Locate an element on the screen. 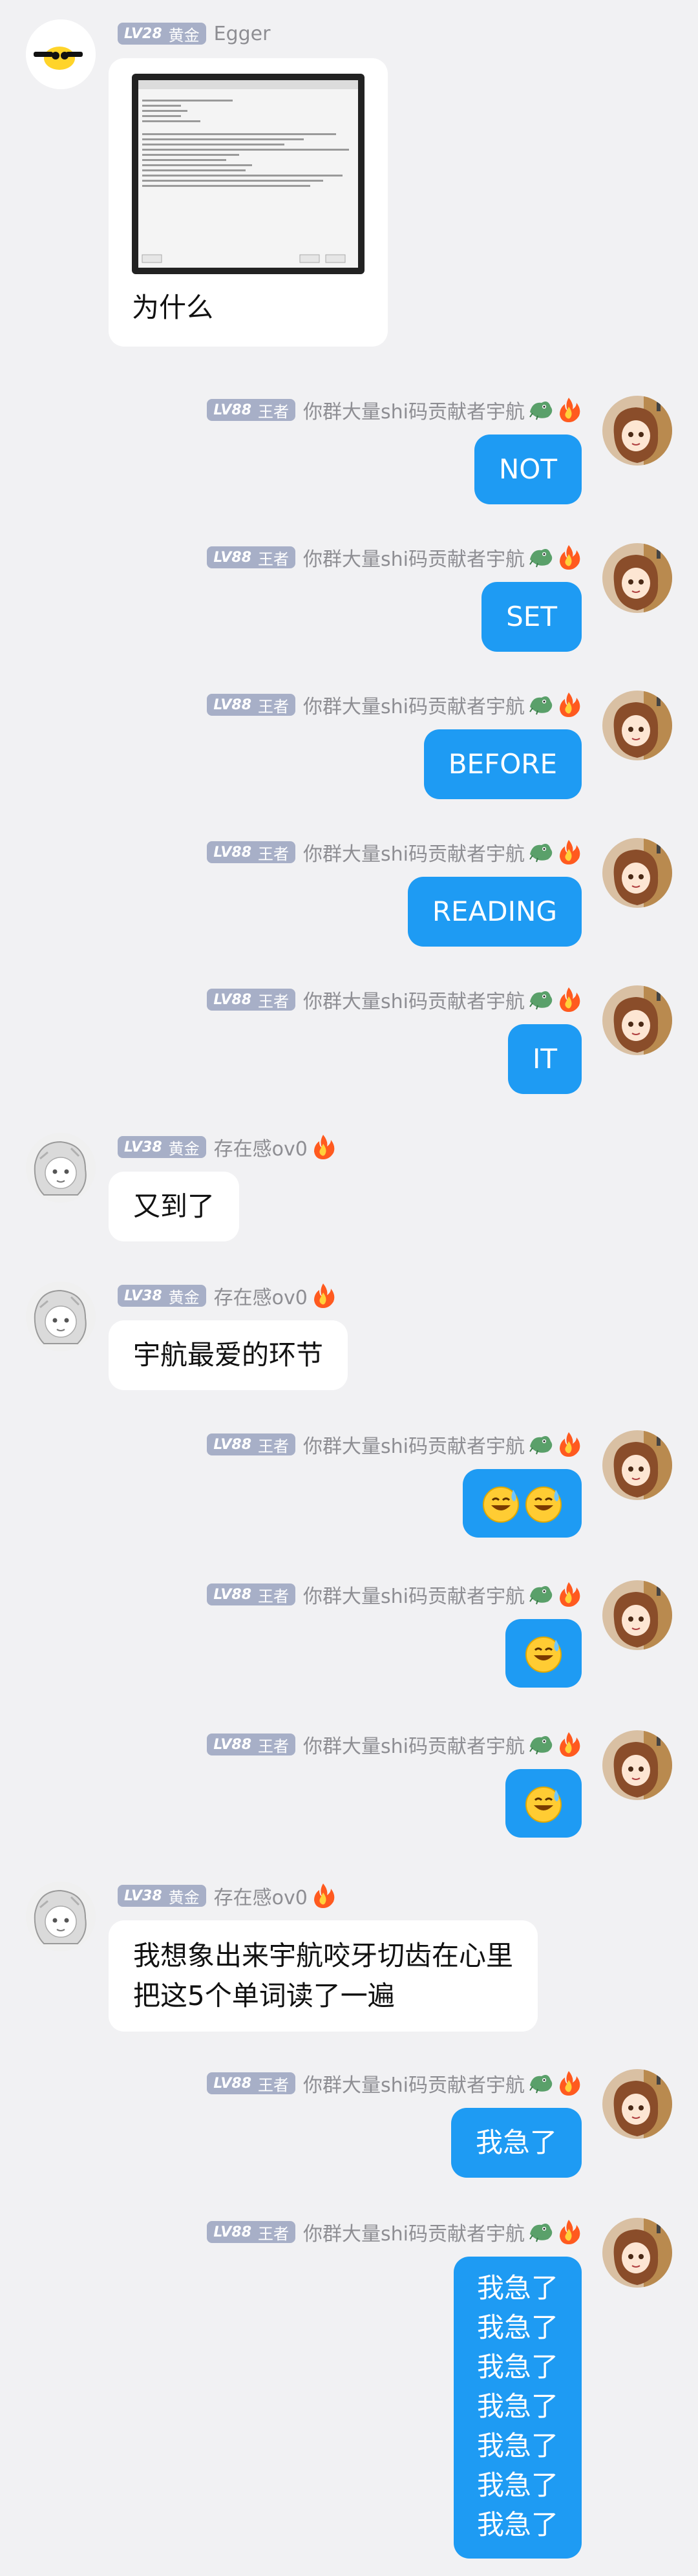 The image size is (698, 2576). message-bubble: BEFORE is located at coordinates (502, 764).